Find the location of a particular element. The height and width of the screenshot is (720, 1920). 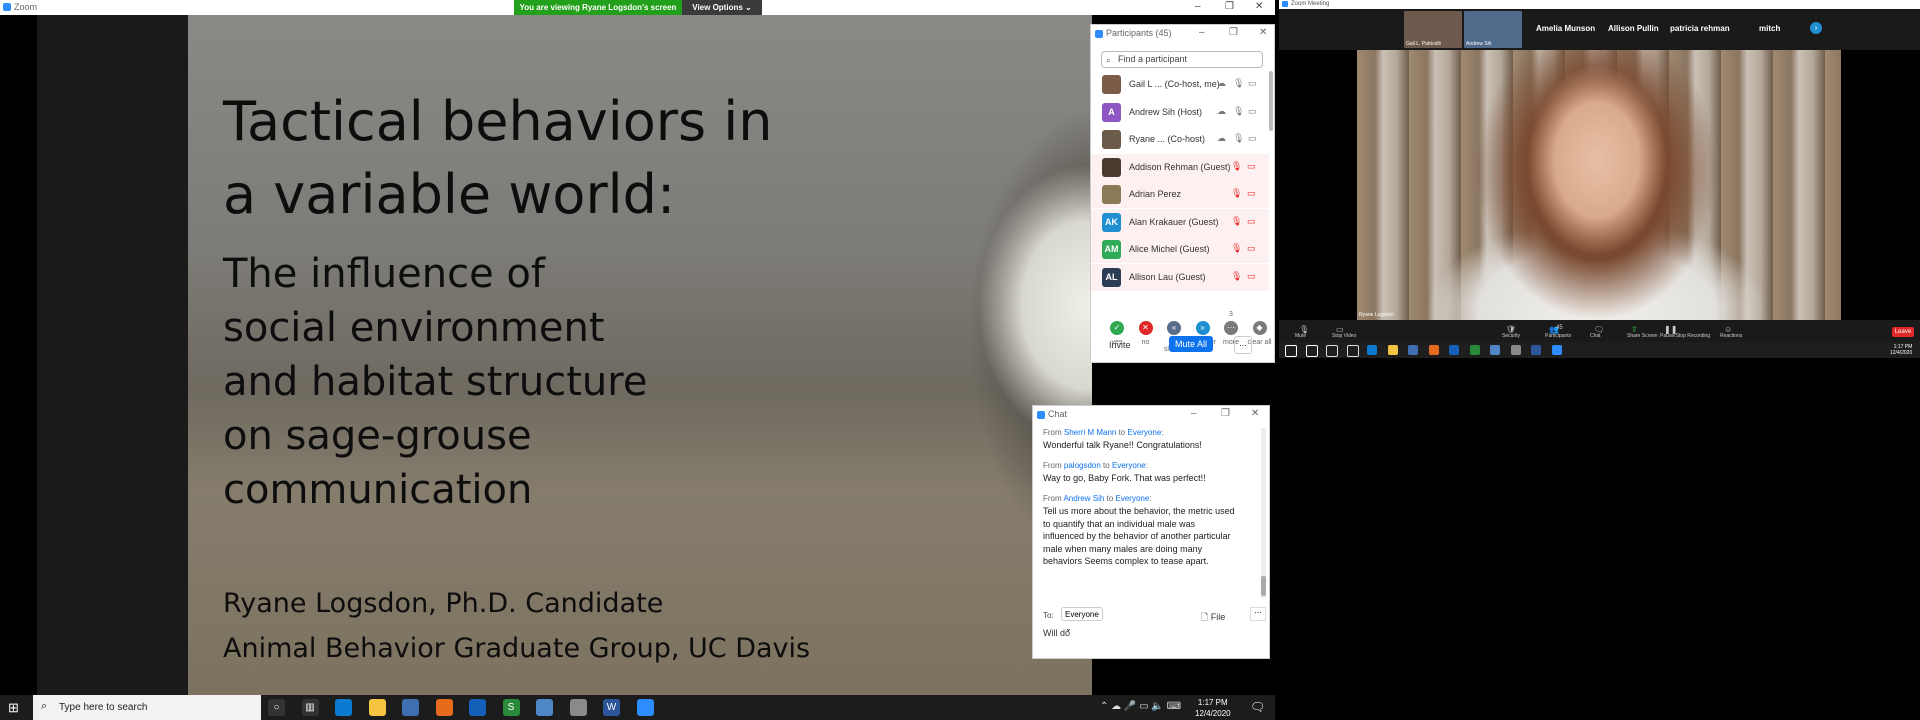

share-screen-toolbar-label: Share Screen is located at coordinates (1642, 336).